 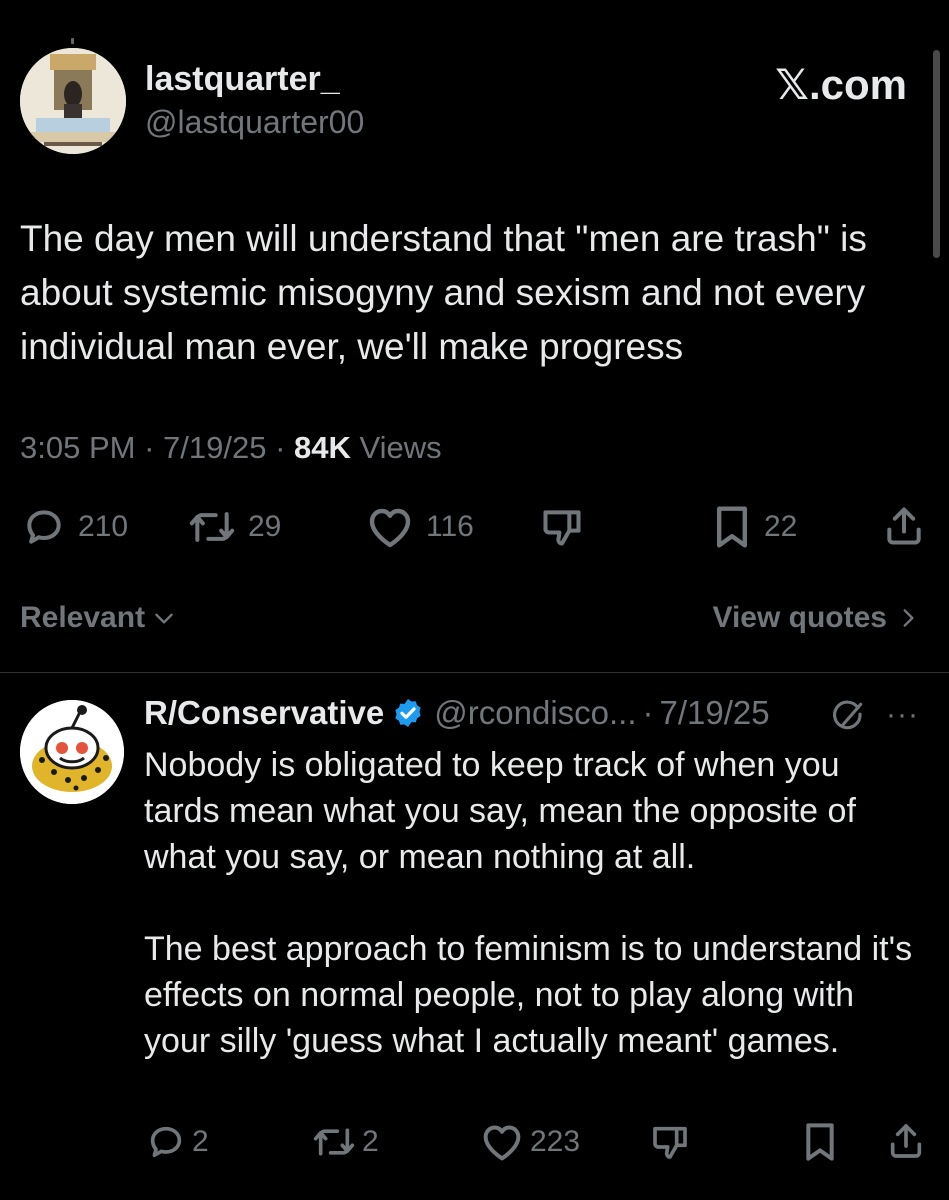 I want to click on user-handle: @lastquarter00, so click(x=254, y=122).